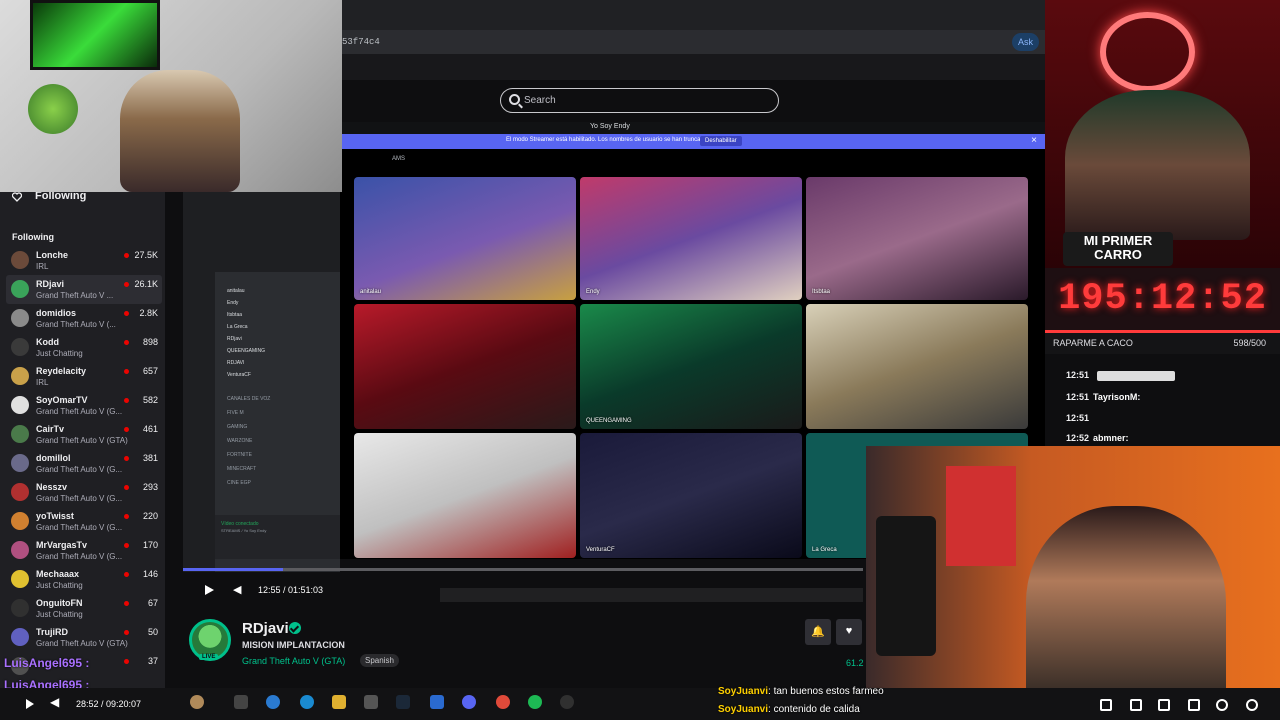  What do you see at coordinates (600, 550) in the screenshot?
I see `tile-name: VenturaCF` at bounding box center [600, 550].